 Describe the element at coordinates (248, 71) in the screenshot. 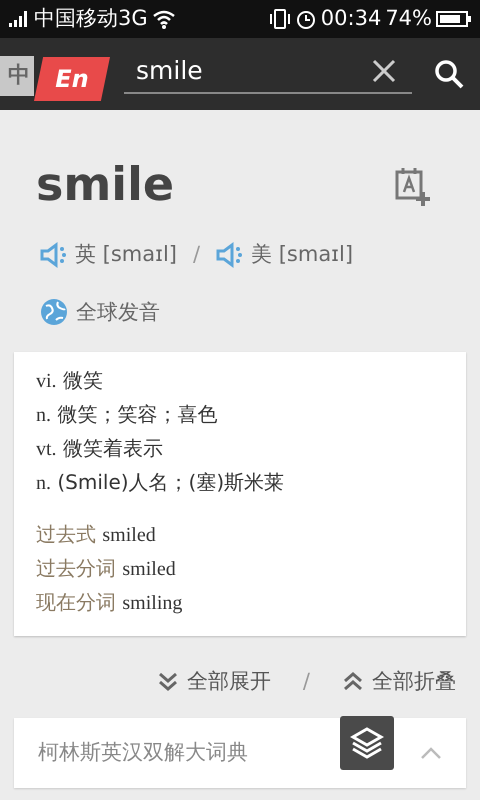

I see `search-input: smile` at that location.